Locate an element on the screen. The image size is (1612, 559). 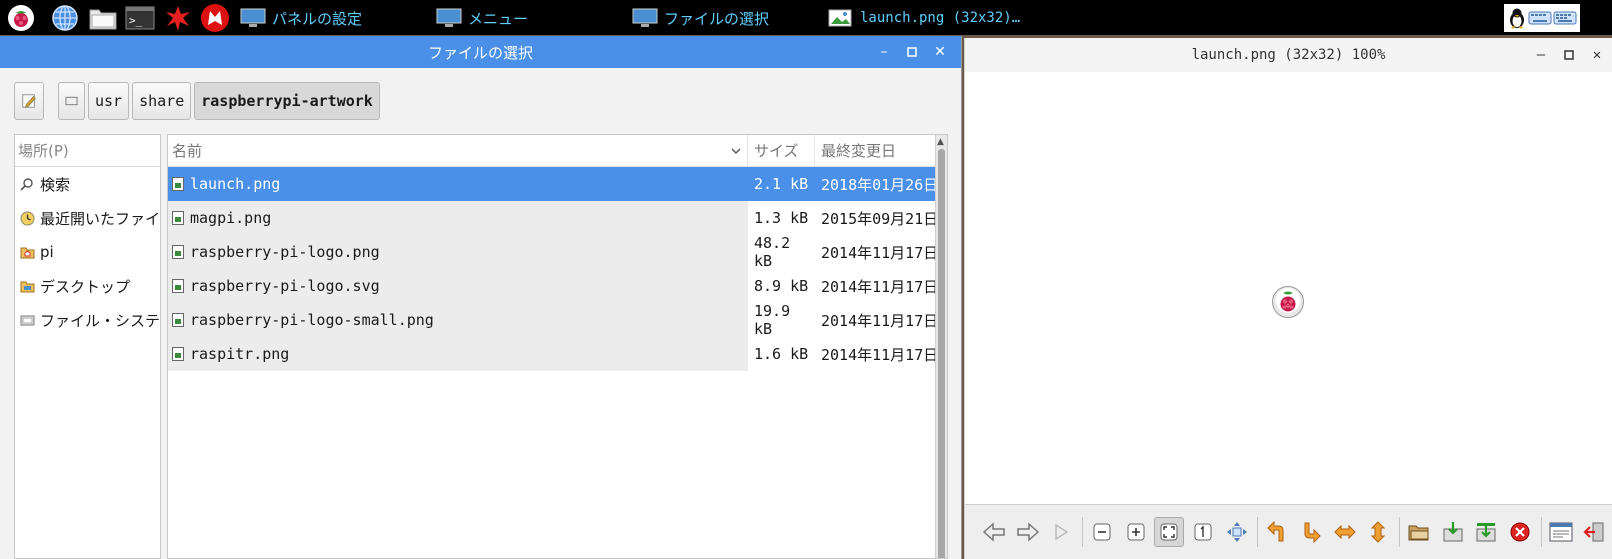
task-menu: メニュー is located at coordinates (482, 18).